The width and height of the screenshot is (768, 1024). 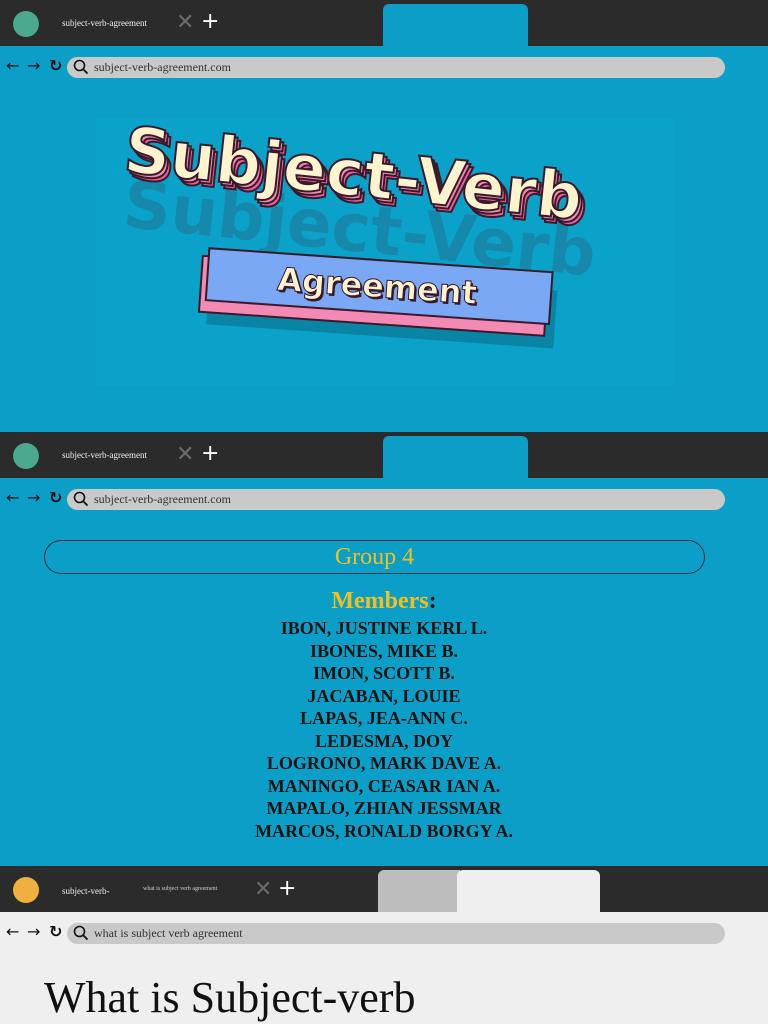 What do you see at coordinates (396, 933) in the screenshot?
I see `search-bar: what is subject verb agreement` at bounding box center [396, 933].